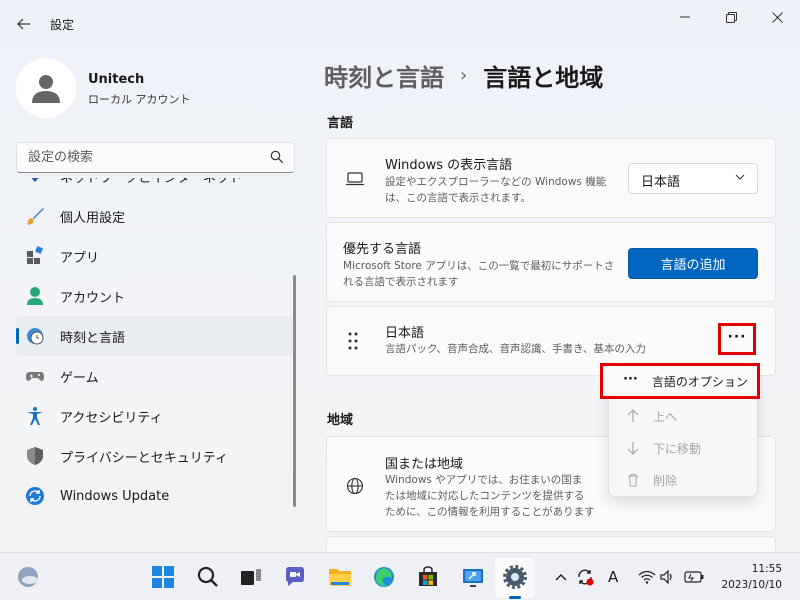 The width and height of the screenshot is (800, 600). Describe the element at coordinates (340, 123) in the screenshot. I see `language-section-title: 言語` at that location.